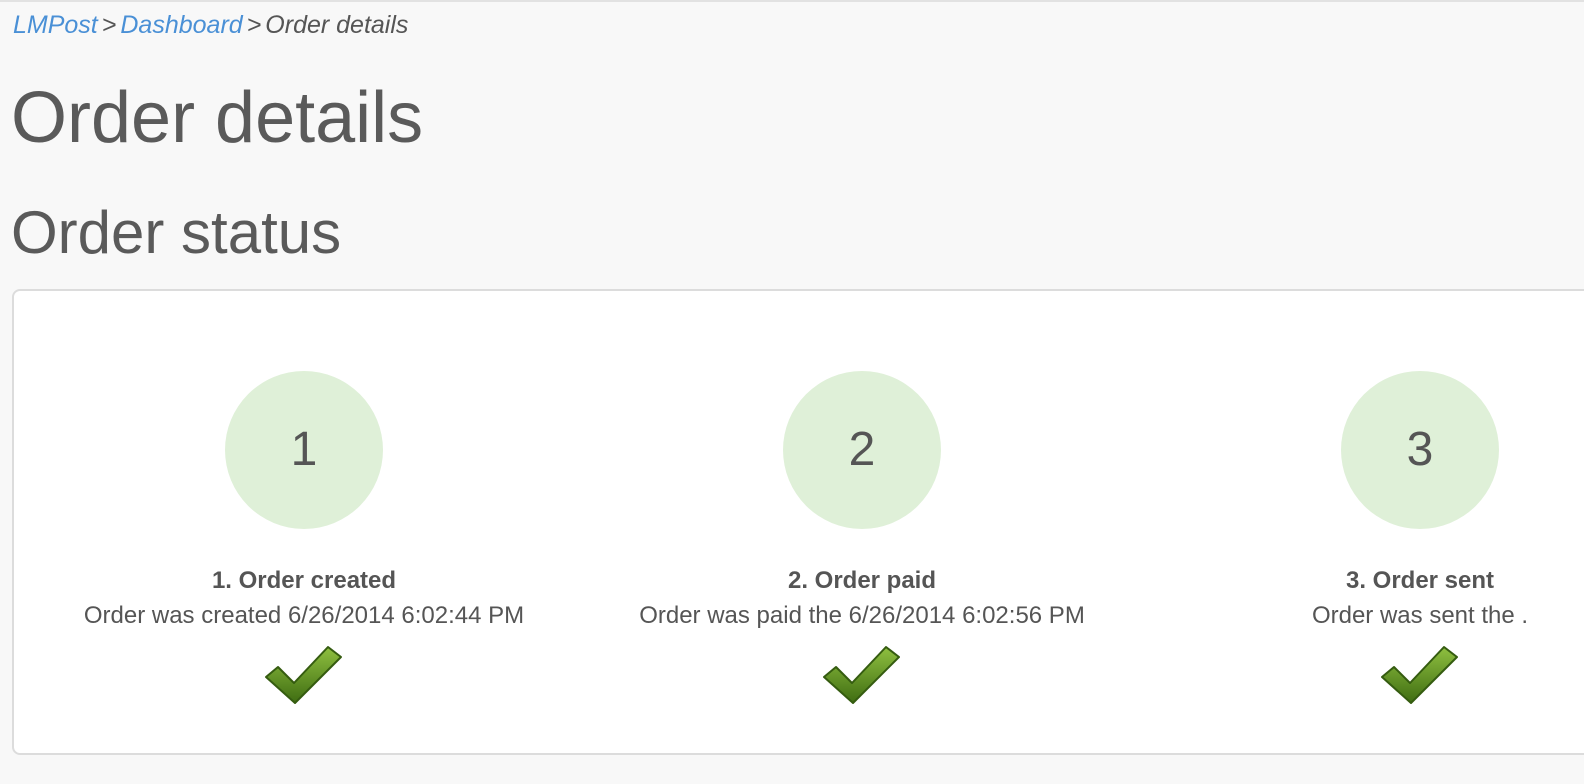 This screenshot has width=1584, height=784. Describe the element at coordinates (862, 580) in the screenshot. I see `step-title: 2. Order paid` at that location.